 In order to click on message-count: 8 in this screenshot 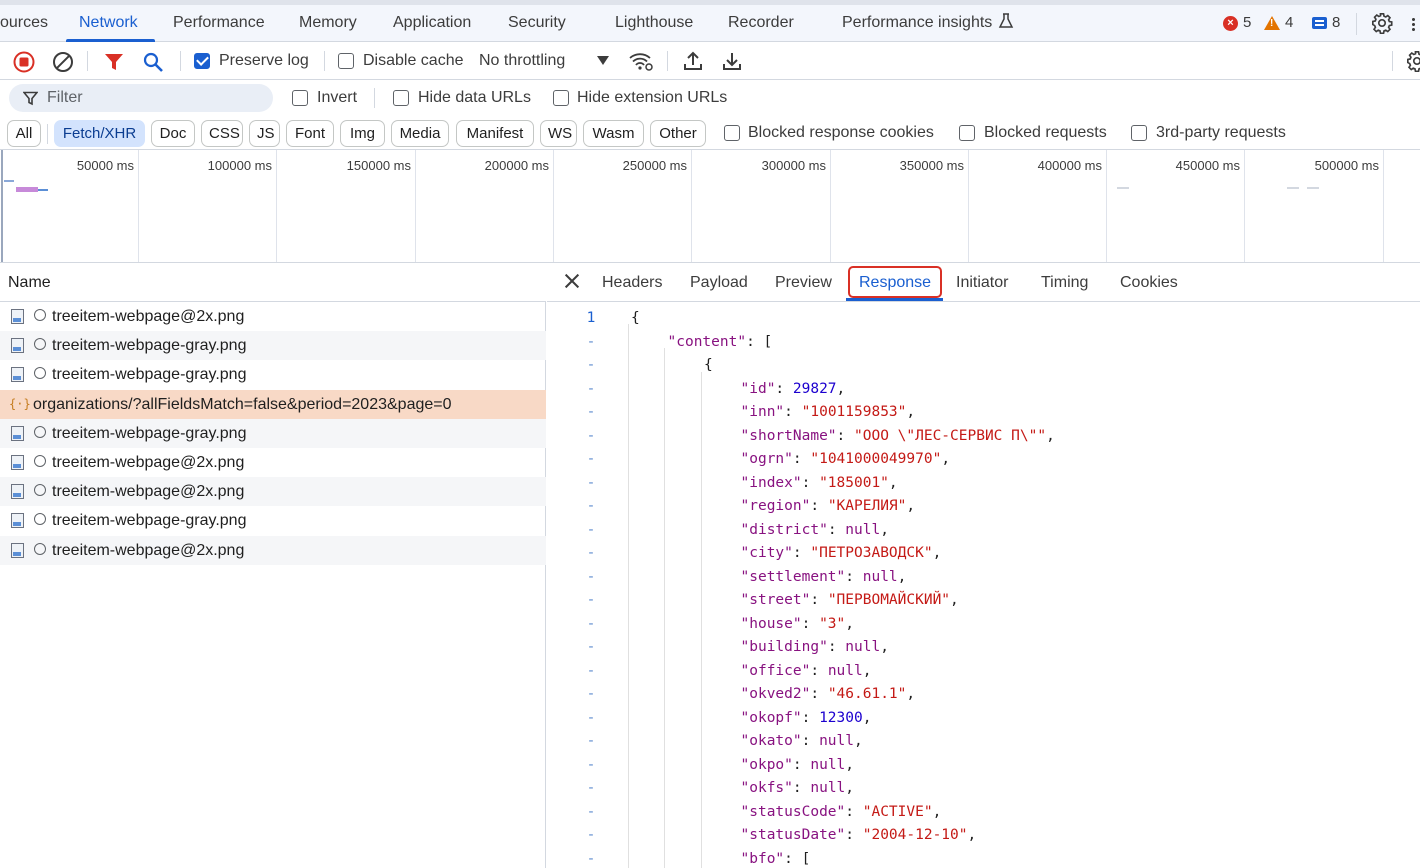, I will do `click(1336, 22)`.